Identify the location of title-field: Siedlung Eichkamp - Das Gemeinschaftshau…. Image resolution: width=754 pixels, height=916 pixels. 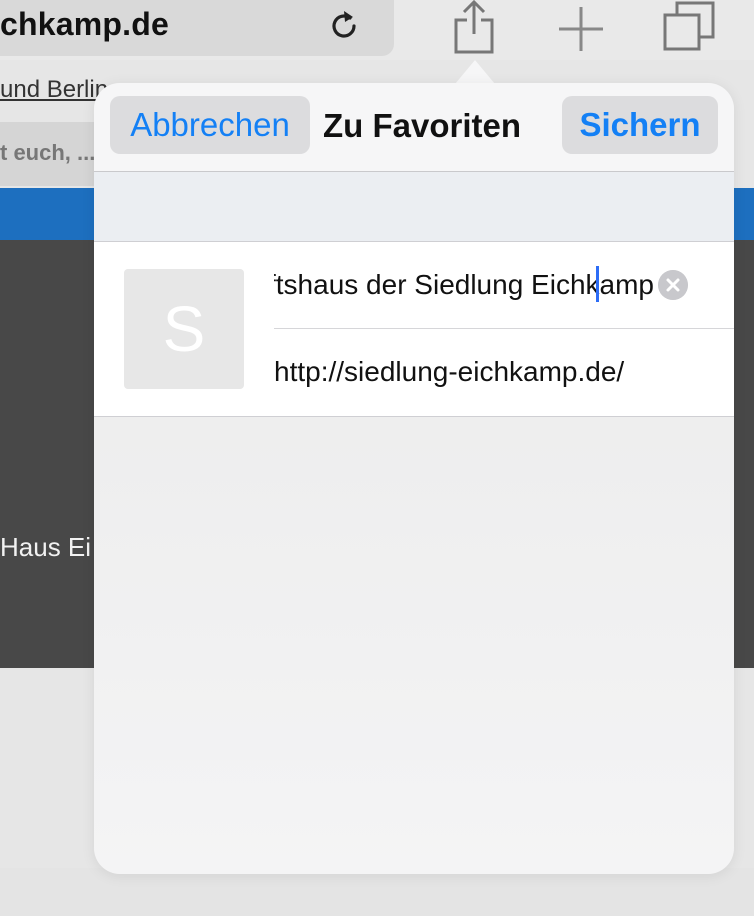
(504, 285).